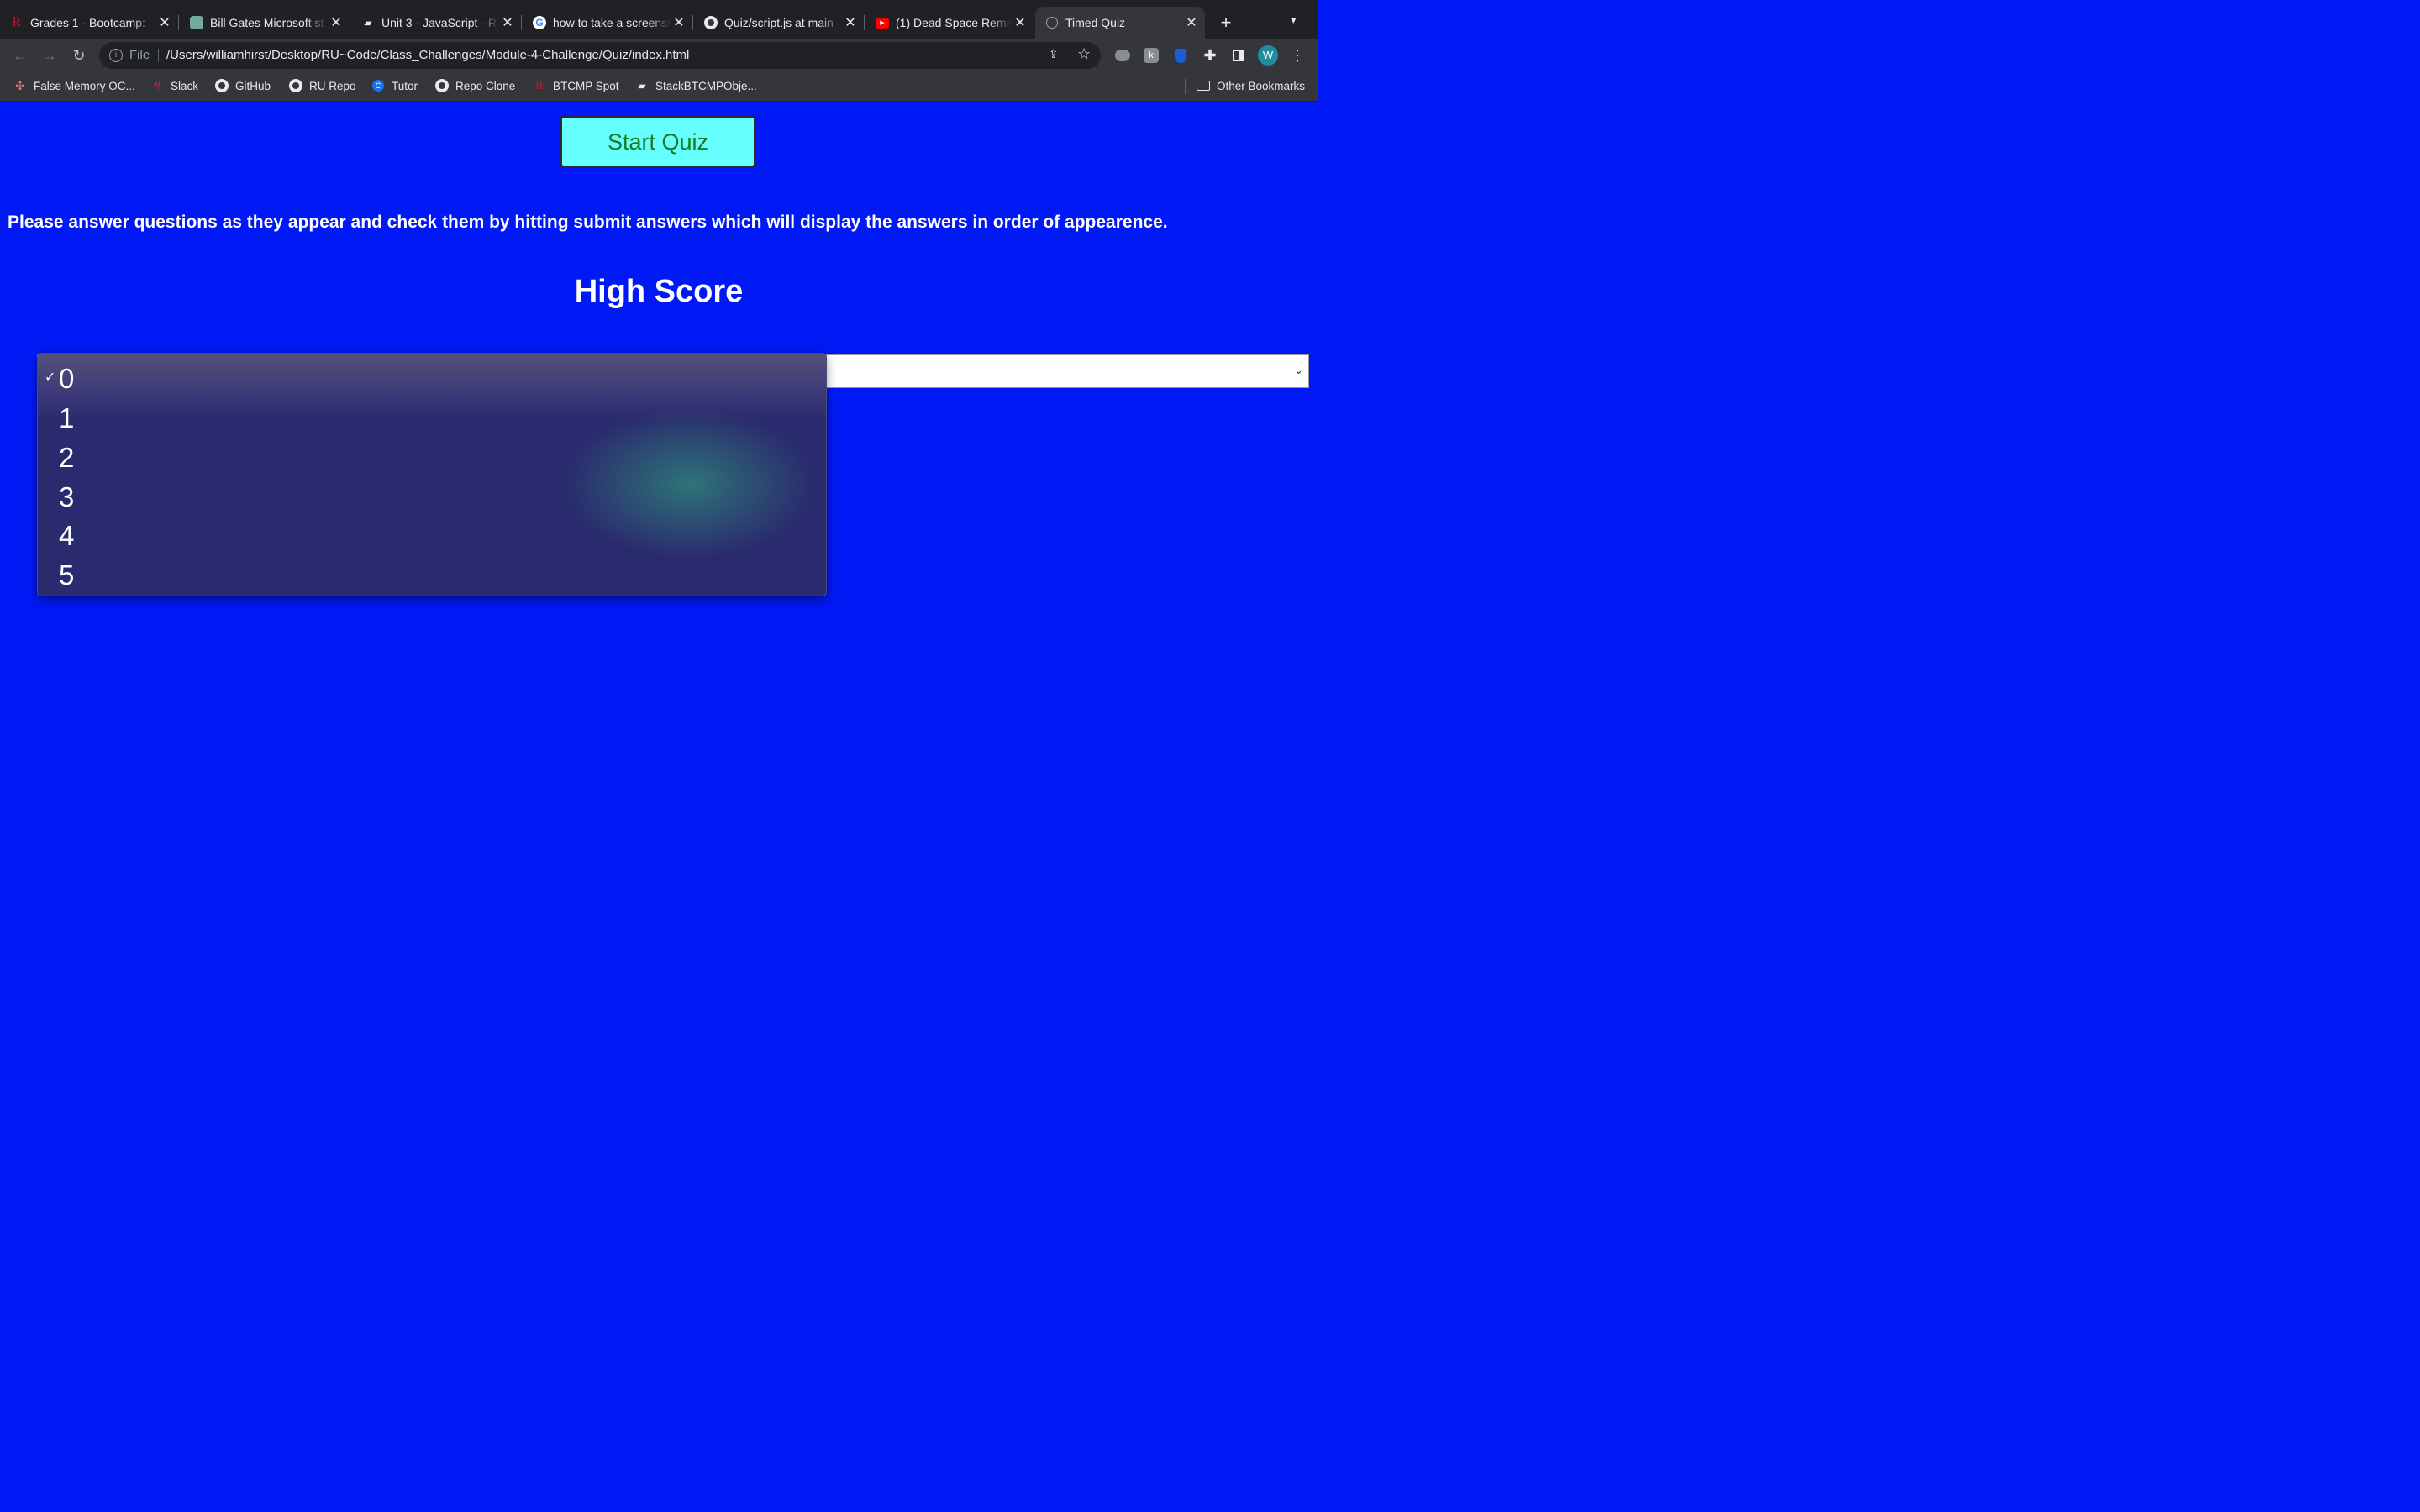 The image size is (2420, 1512). I want to click on tab-search-chevron-icon: ▾, so click(1294, 20).